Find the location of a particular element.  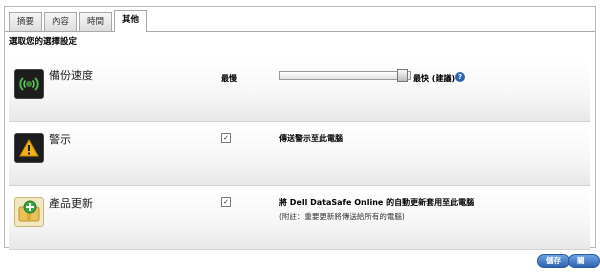

alerts-checkbox-label: 傳送警示至此電腦 is located at coordinates (311, 138).